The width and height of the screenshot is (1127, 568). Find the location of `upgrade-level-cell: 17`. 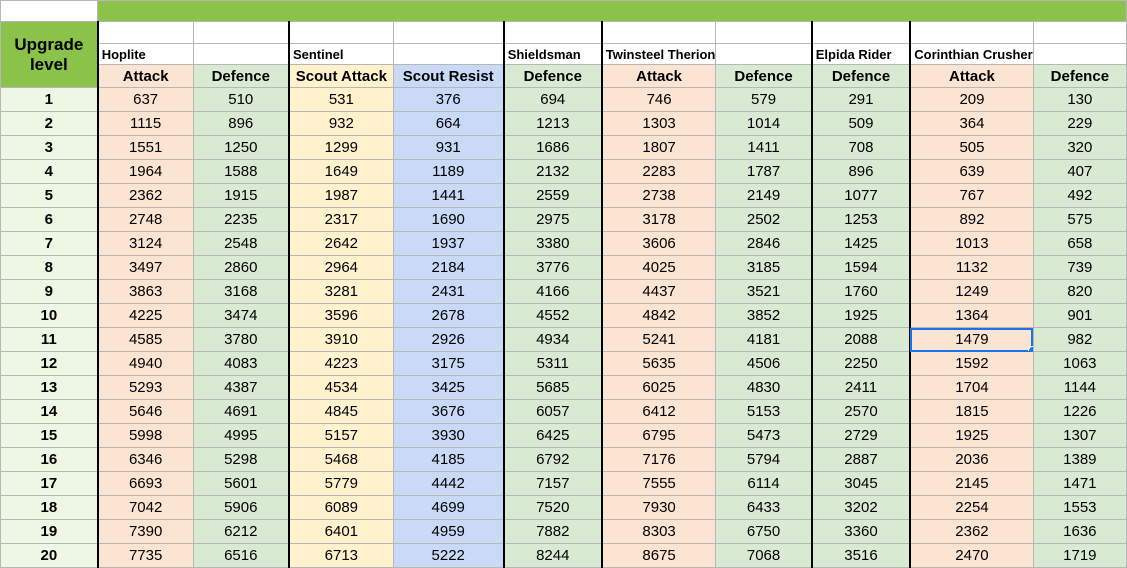

upgrade-level-cell: 17 is located at coordinates (49, 483).